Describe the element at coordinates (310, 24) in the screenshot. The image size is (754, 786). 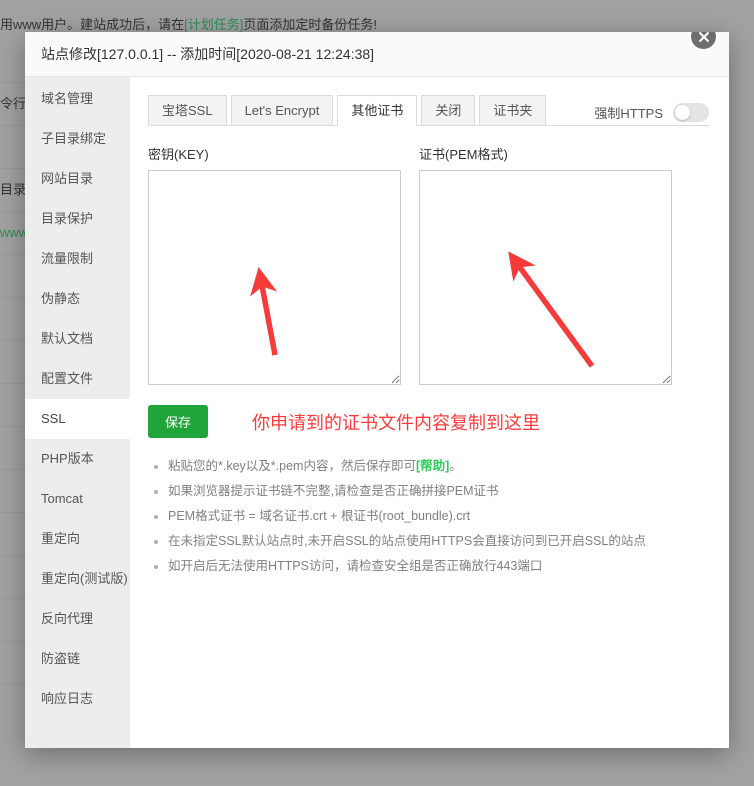
I see `banner-suffix: 页面添加定时备份任务!` at that location.